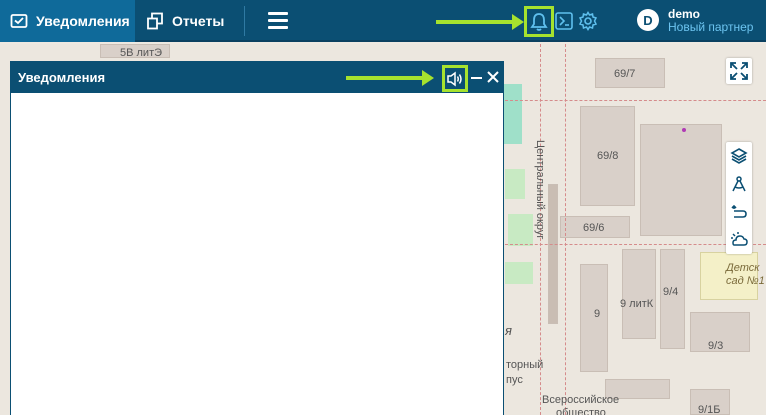  I want to click on map-label: 9 литК, so click(637, 304).